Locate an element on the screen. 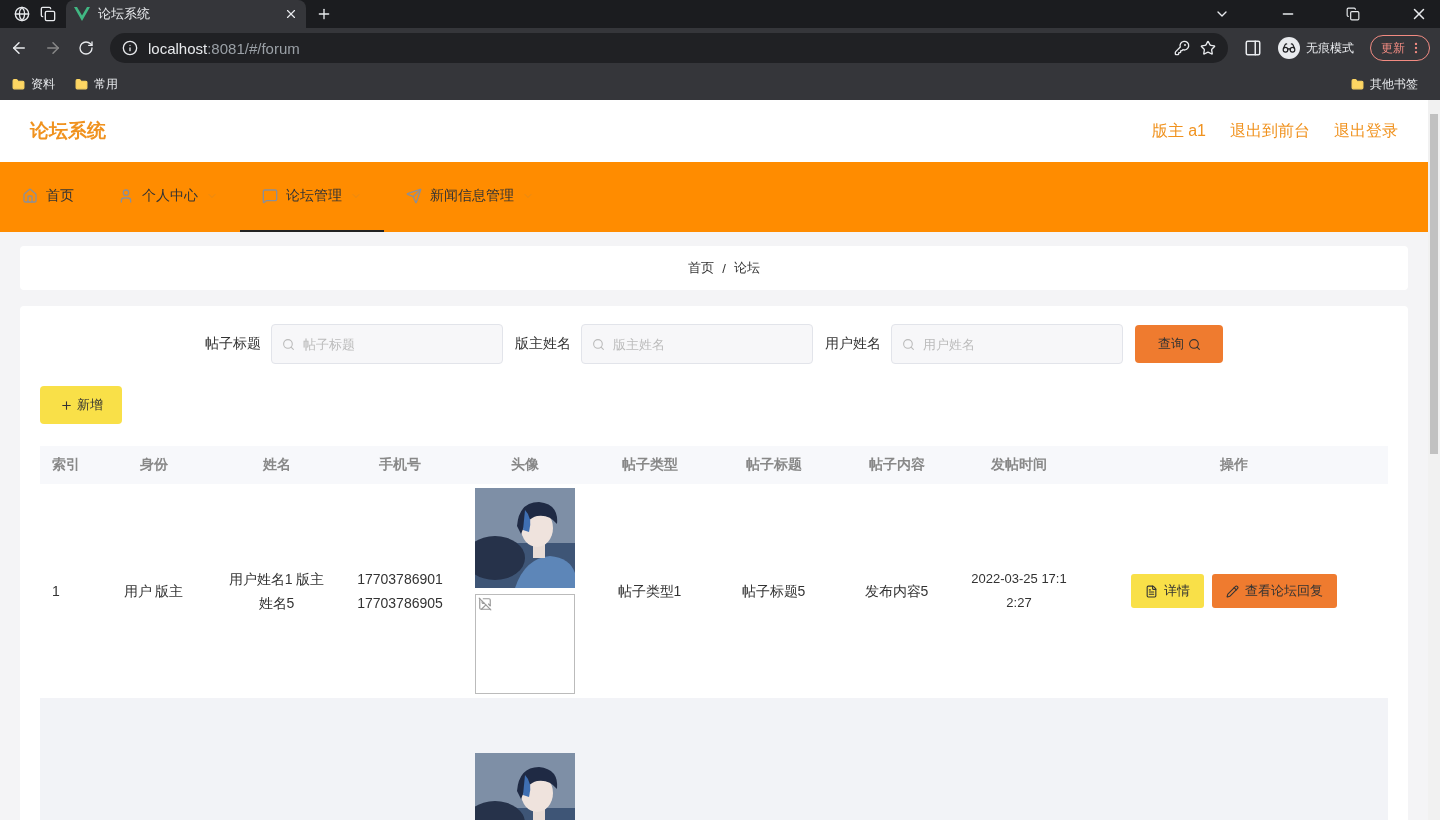 Image resolution: width=1440 pixels, height=820 pixels. message-icon is located at coordinates (270, 196).